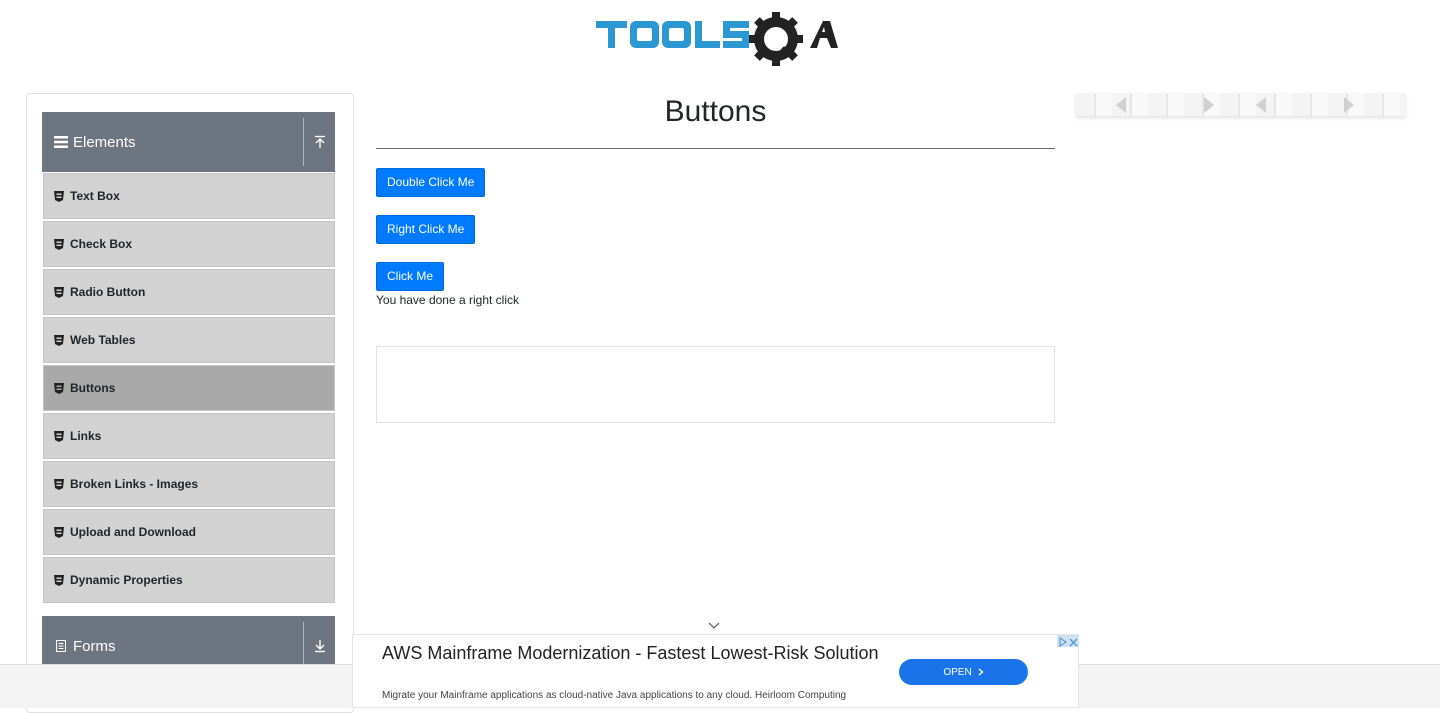 This screenshot has width=1440, height=713. What do you see at coordinates (103, 340) in the screenshot?
I see `sidebar-item-label: Web Tables` at bounding box center [103, 340].